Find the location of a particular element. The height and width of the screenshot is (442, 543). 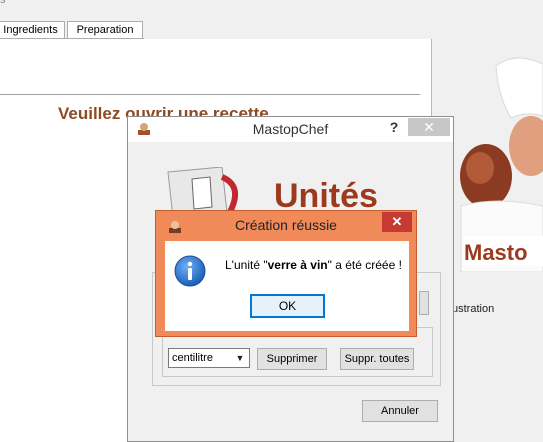

unit-select: centilitre ▼ is located at coordinates (209, 358).